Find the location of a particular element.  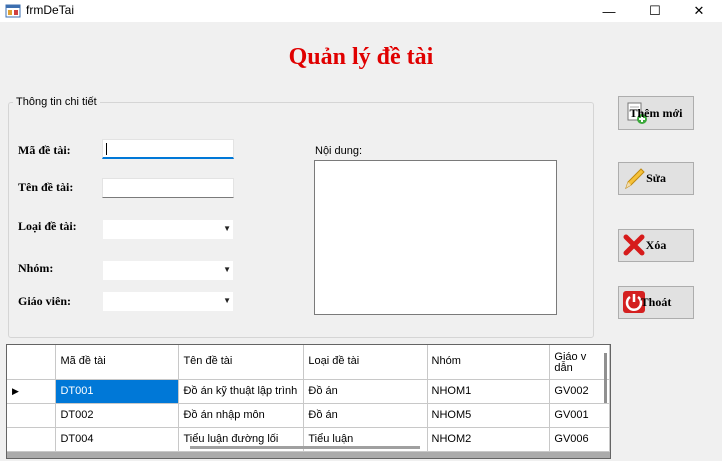

column-header-ma-de-tai: Mã đề tài is located at coordinates (117, 362).